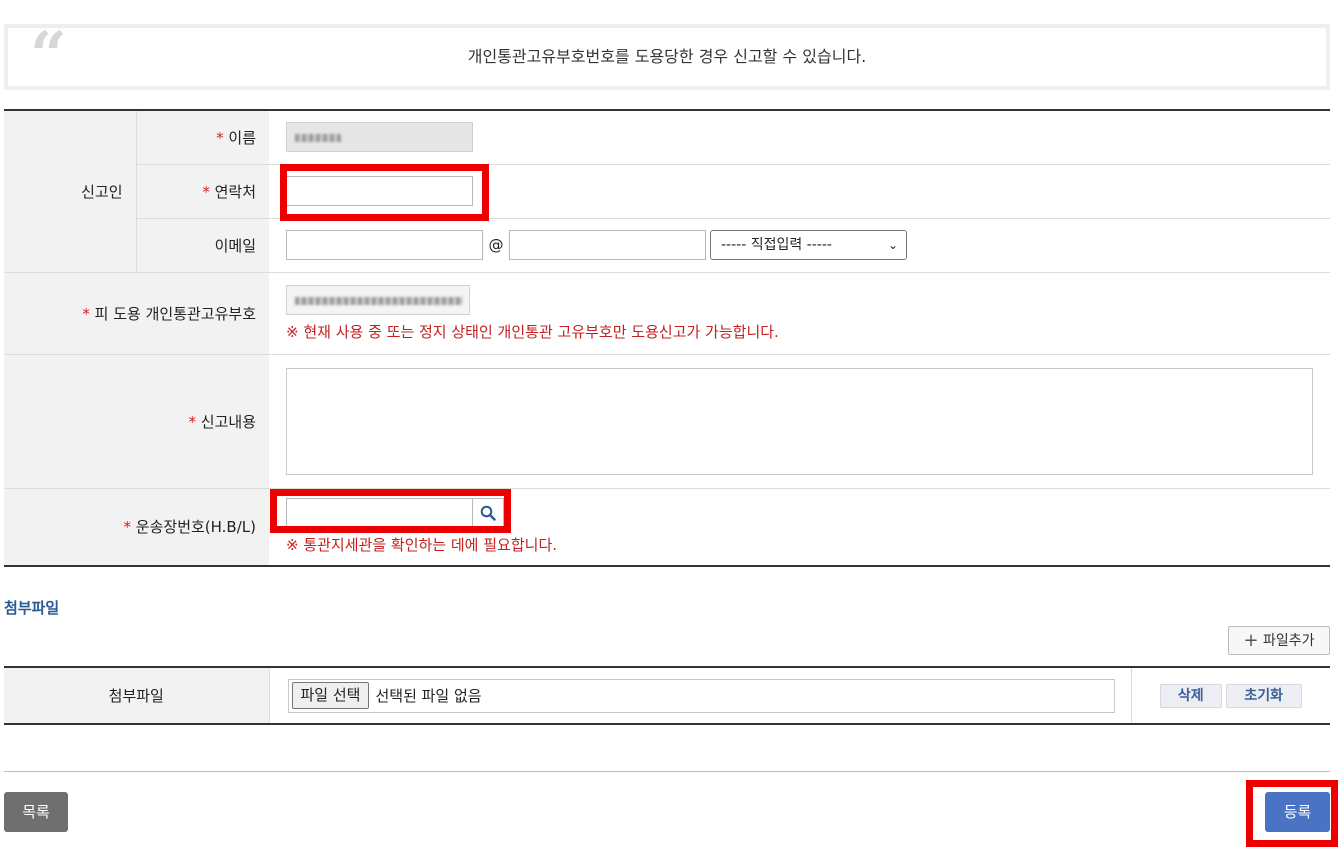 This screenshot has width=1338, height=847. Describe the element at coordinates (36, 812) in the screenshot. I see `list-button: 목록` at that location.